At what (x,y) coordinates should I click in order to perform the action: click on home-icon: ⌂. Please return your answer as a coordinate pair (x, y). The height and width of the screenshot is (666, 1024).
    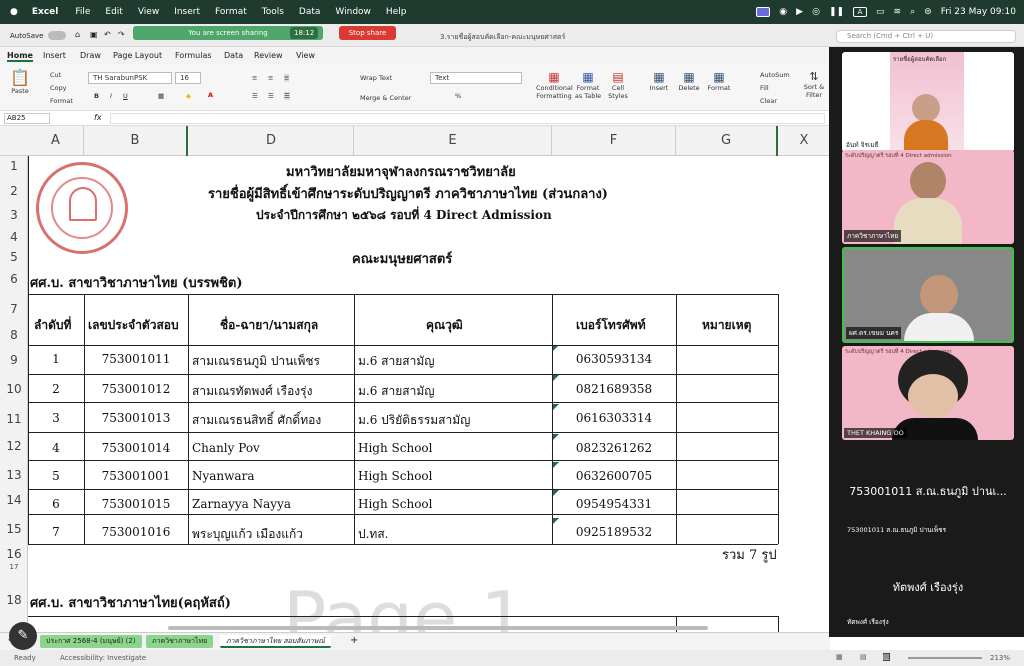
    Looking at the image, I should click on (77, 34).